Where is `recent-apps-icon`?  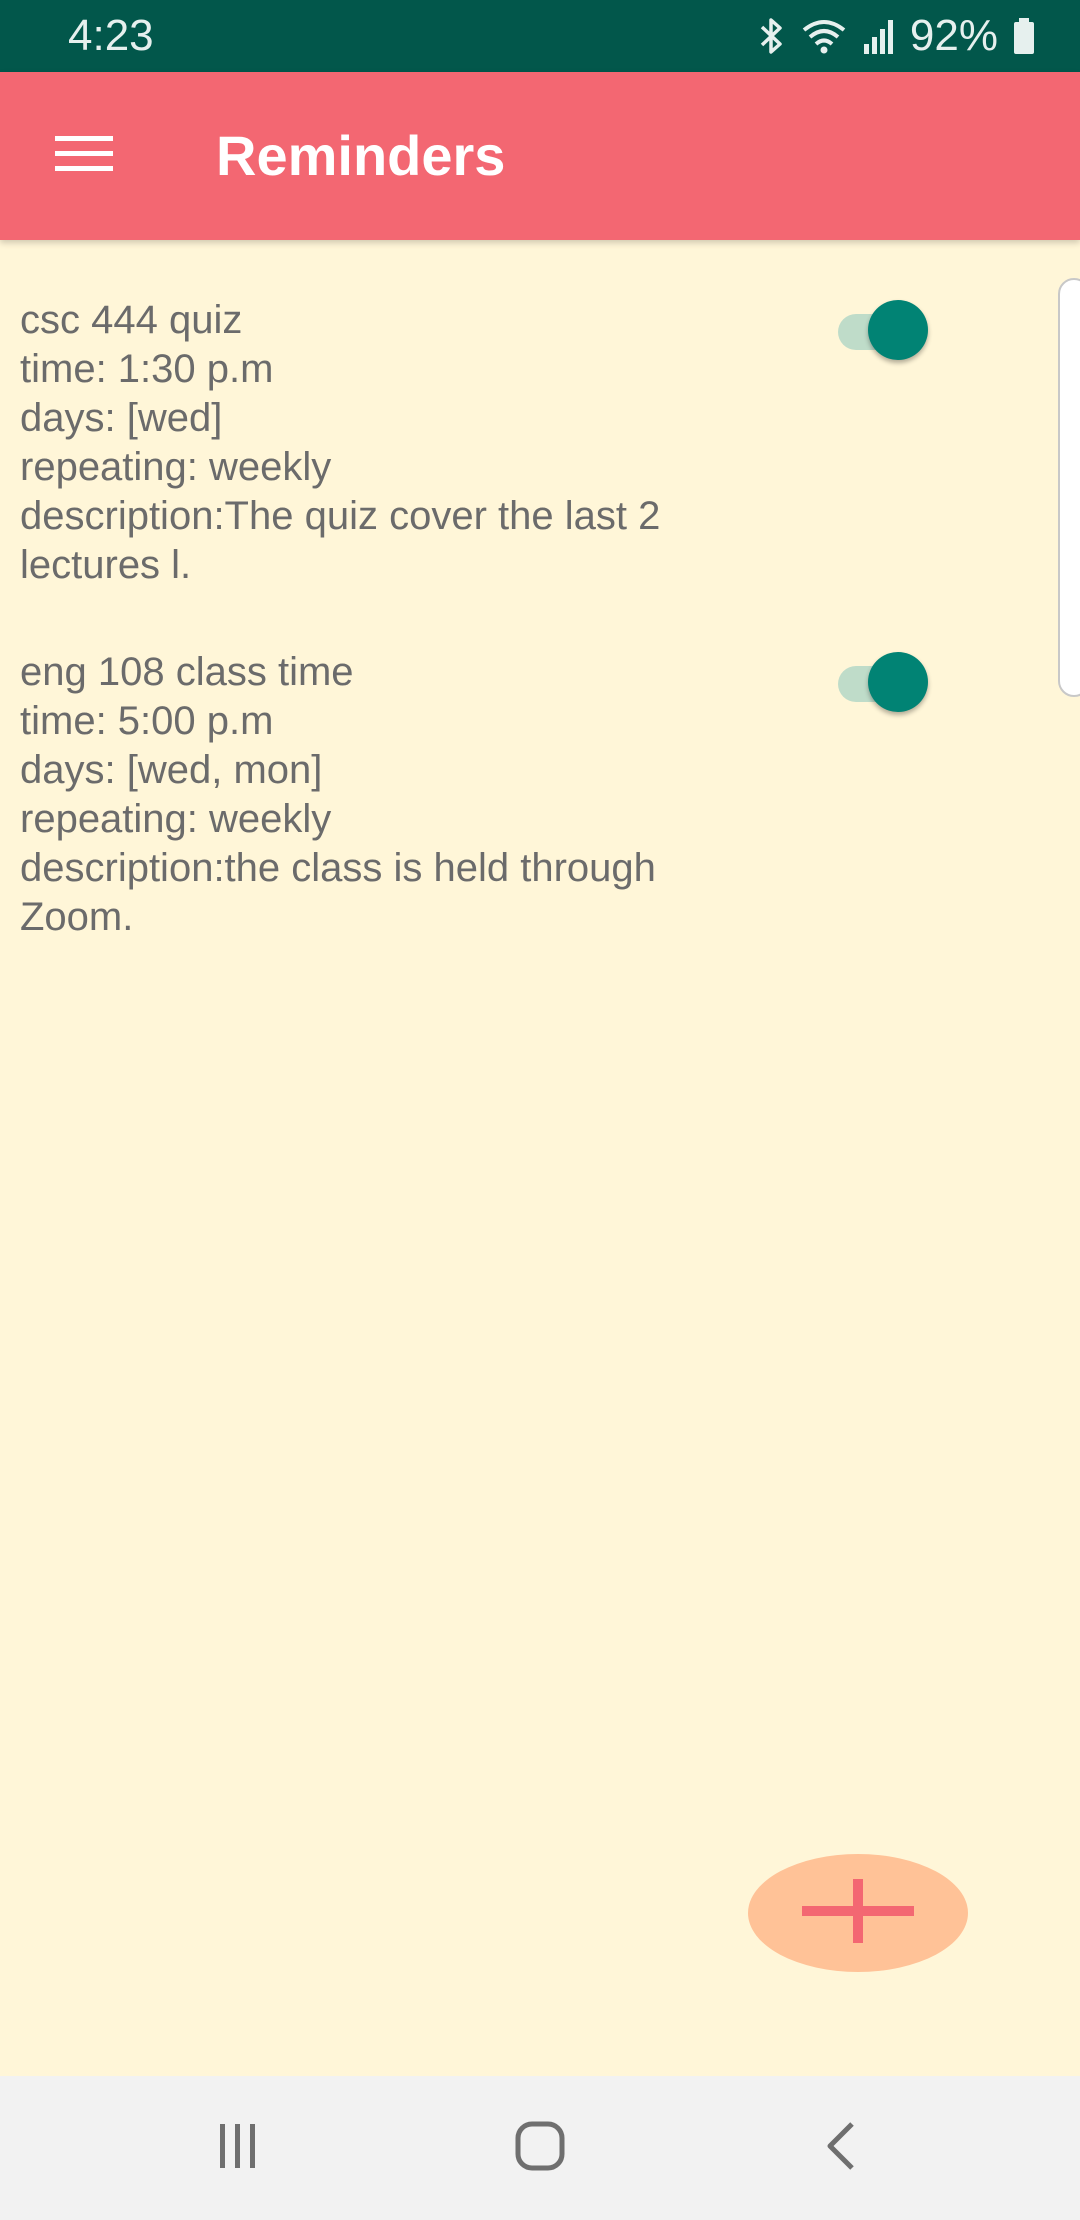 recent-apps-icon is located at coordinates (238, 2148).